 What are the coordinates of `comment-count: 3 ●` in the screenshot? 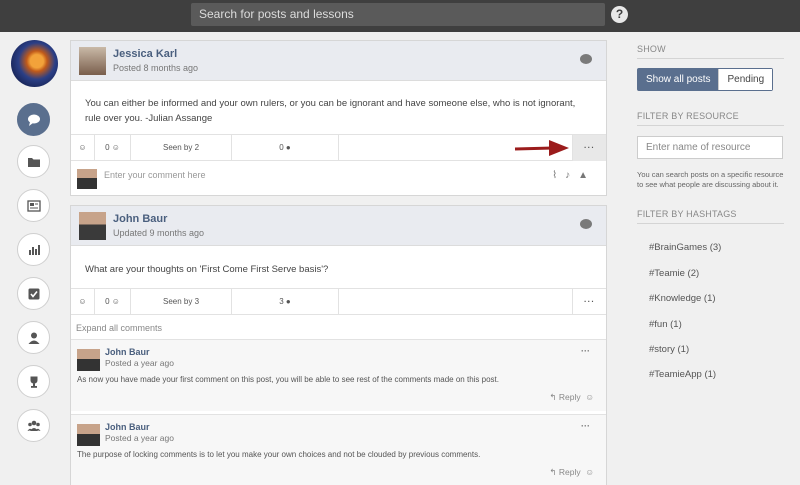 It's located at (285, 302).